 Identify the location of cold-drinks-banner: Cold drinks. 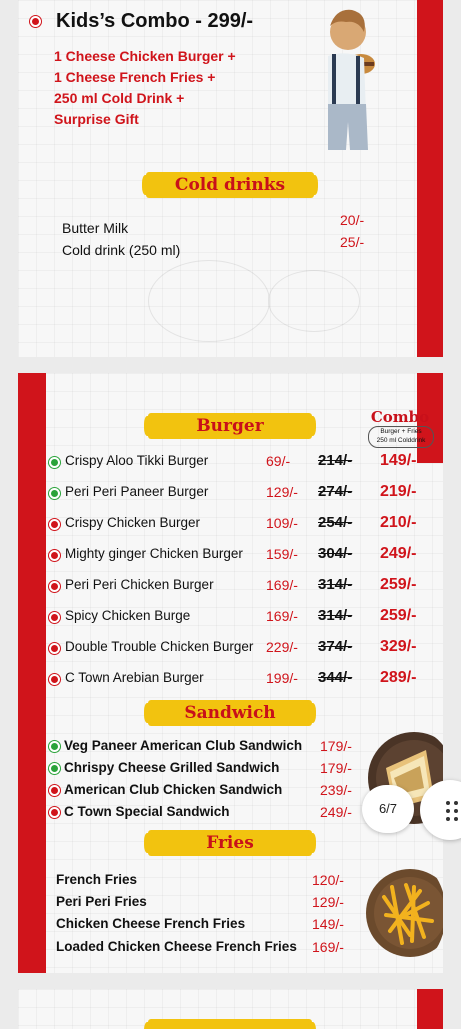
(230, 185).